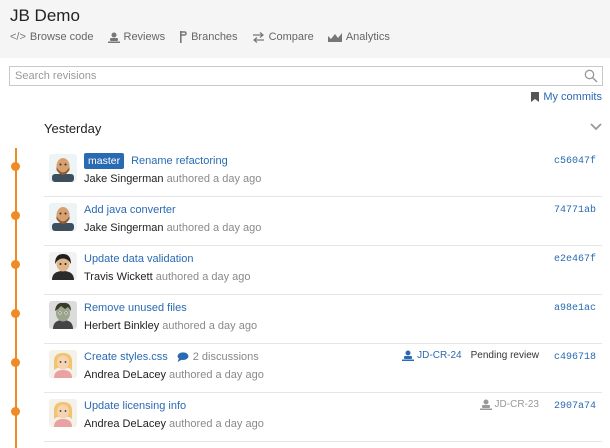 Image resolution: width=610 pixels, height=448 pixels. What do you see at coordinates (183, 356) in the screenshot?
I see `comment-icon` at bounding box center [183, 356].